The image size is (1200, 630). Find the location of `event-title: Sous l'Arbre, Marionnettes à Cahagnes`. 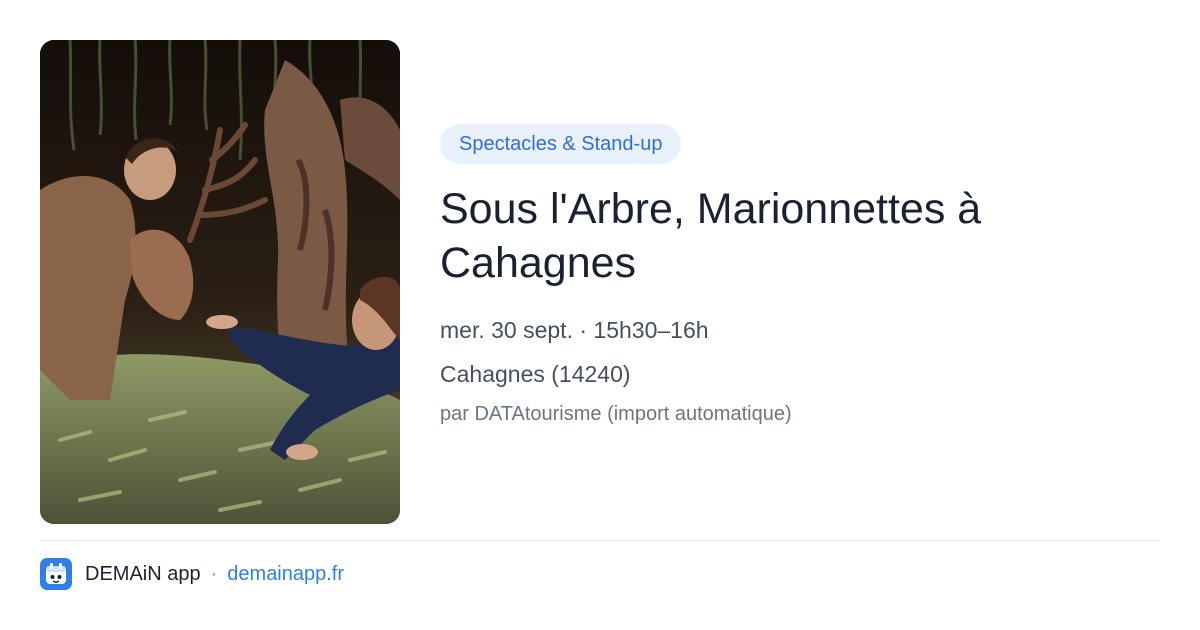

event-title: Sous l'Arbre, Marionnettes à Cahagnes is located at coordinates (740, 236).